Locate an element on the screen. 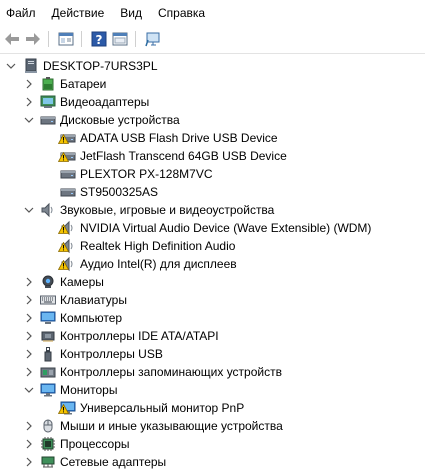 The height and width of the screenshot is (471, 425). tree-category-label: Процессоры is located at coordinates (95, 444).